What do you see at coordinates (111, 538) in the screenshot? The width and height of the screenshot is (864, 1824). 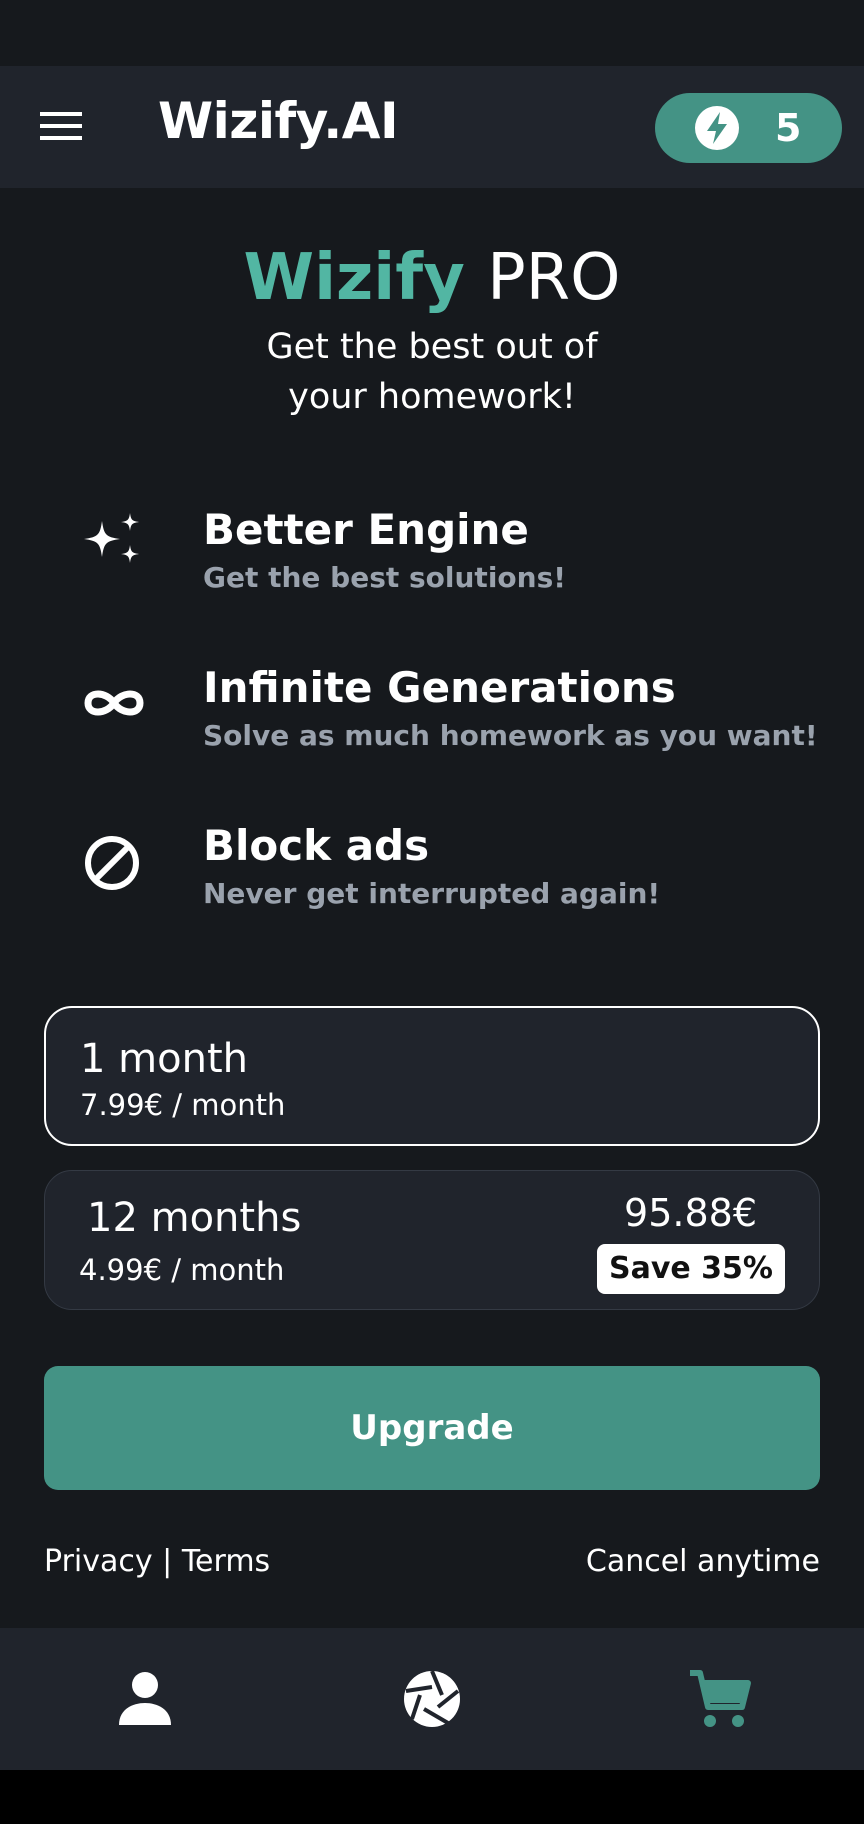 I see `sparkles-icon` at bounding box center [111, 538].